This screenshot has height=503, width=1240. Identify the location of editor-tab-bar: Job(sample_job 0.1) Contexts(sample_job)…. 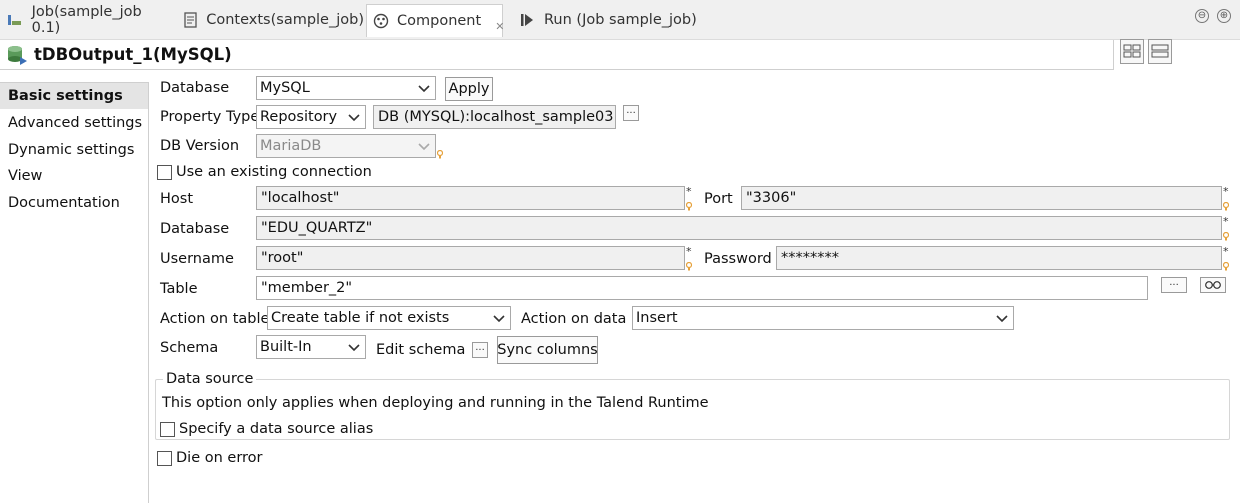
(620, 20).